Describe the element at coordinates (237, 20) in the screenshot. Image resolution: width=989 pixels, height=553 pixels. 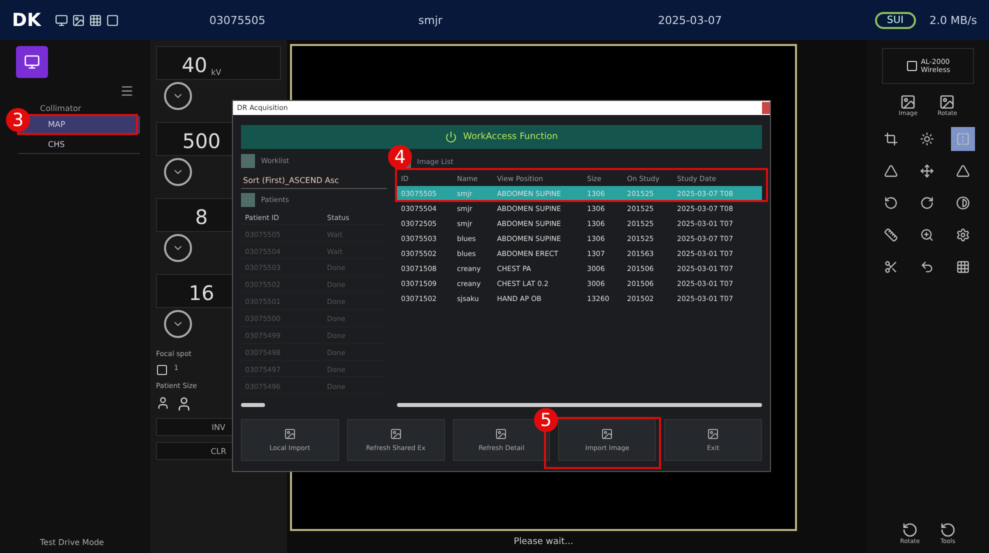
I see `patient-id: 03075505` at that location.